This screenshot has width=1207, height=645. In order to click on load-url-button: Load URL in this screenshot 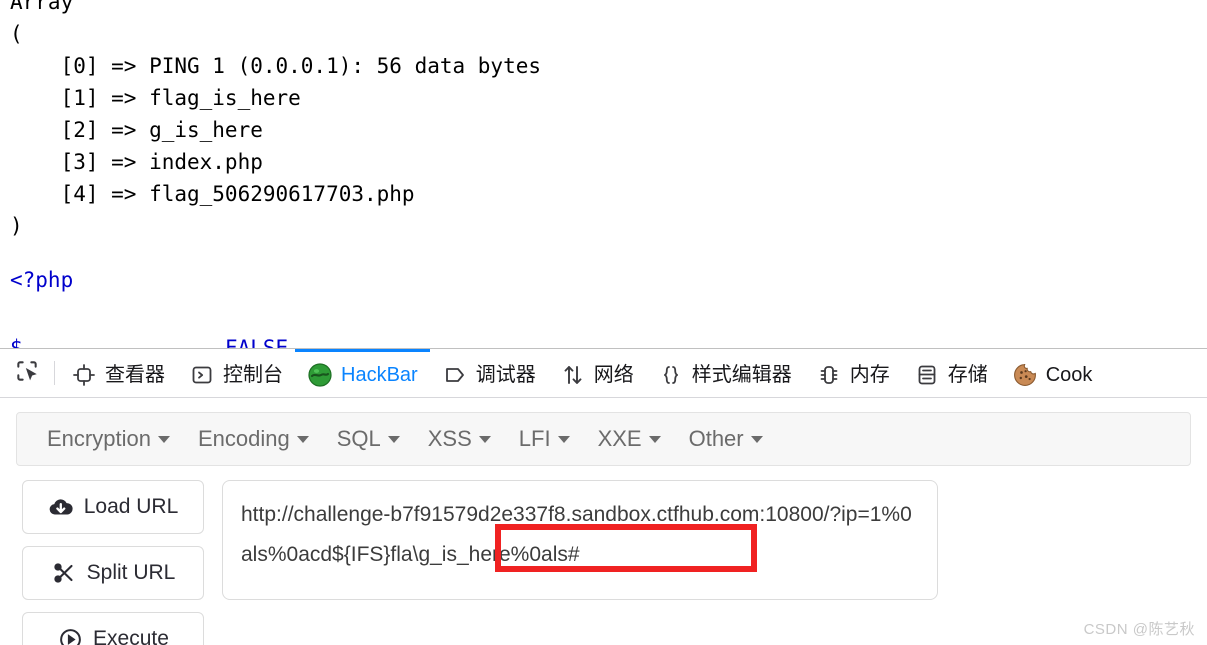, I will do `click(113, 507)`.